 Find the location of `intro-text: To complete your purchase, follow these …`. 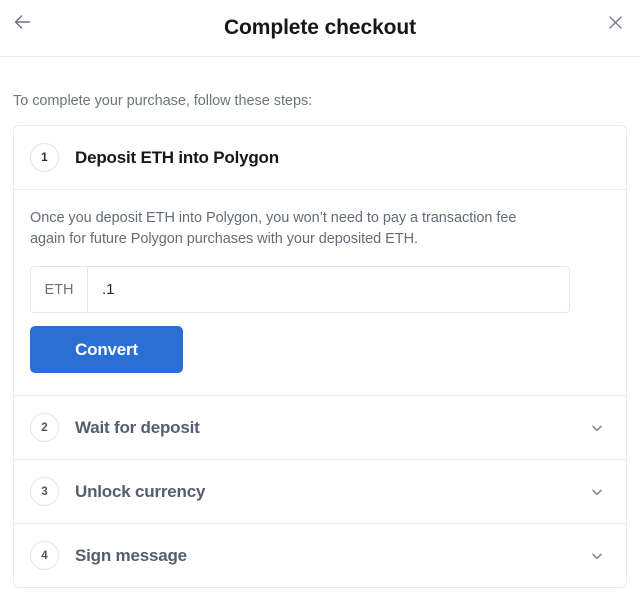

intro-text: To complete your purchase, follow these … is located at coordinates (163, 101).